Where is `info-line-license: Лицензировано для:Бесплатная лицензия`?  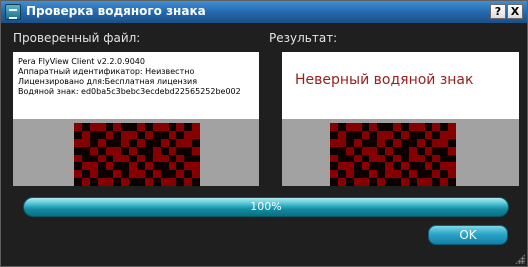 info-line-license: Лицензировано для:Бесплатная лицензия is located at coordinates (108, 81).